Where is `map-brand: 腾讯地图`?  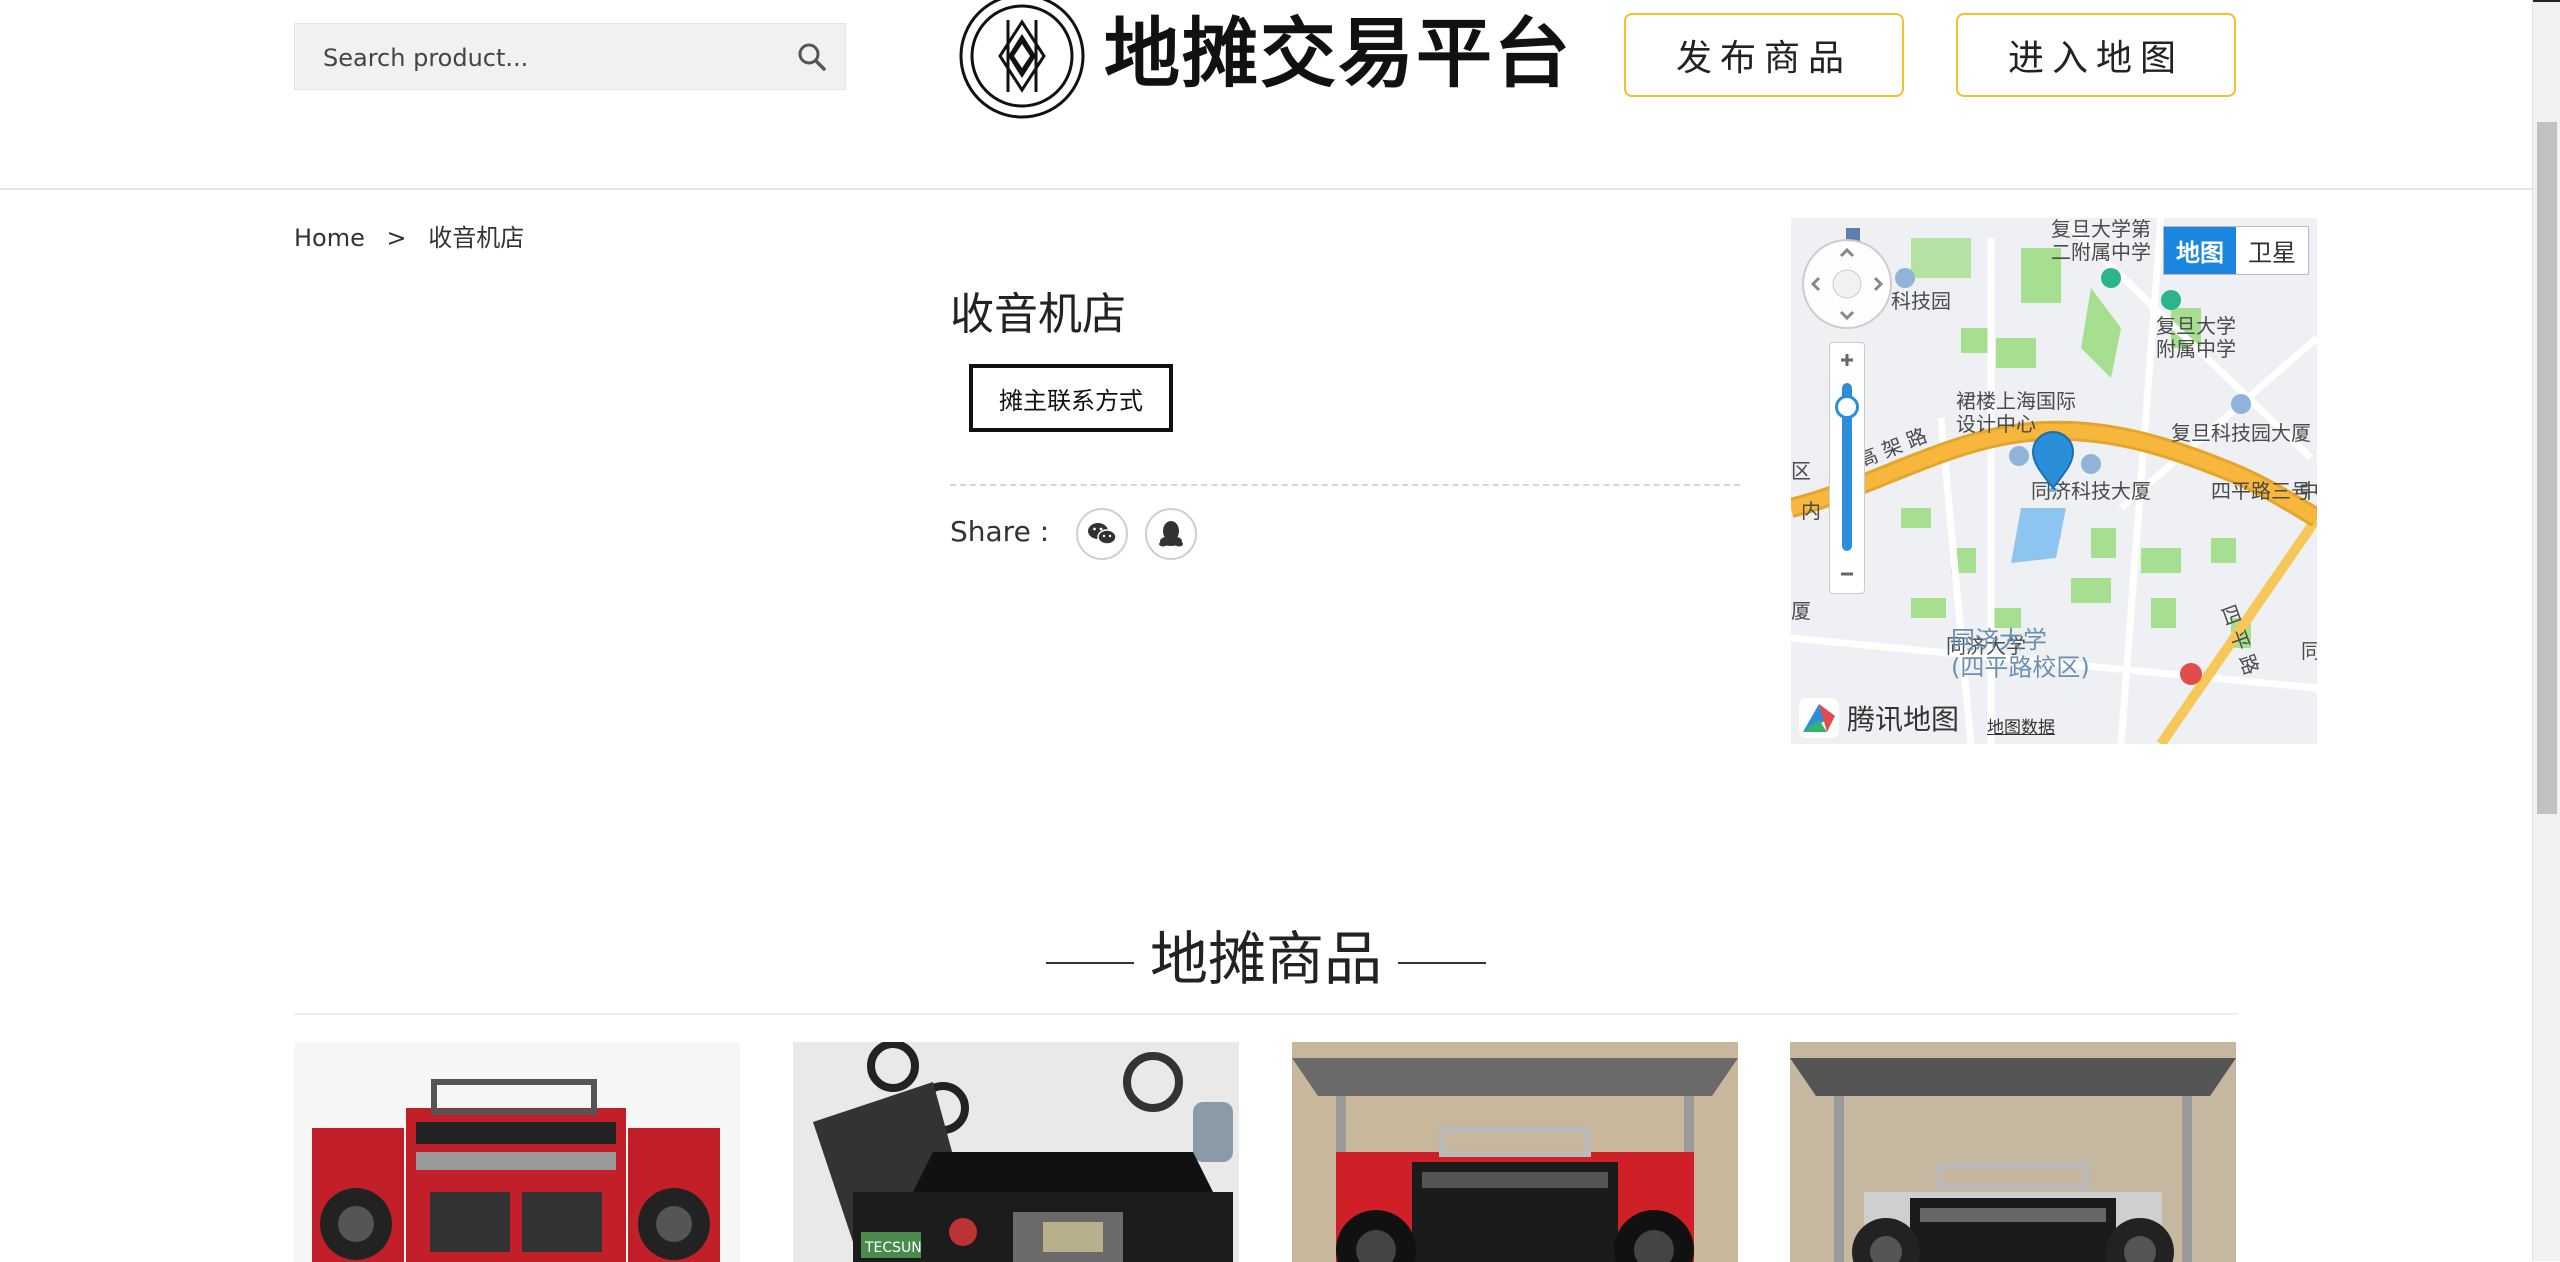
map-brand: 腾讯地图 is located at coordinates (1878, 718).